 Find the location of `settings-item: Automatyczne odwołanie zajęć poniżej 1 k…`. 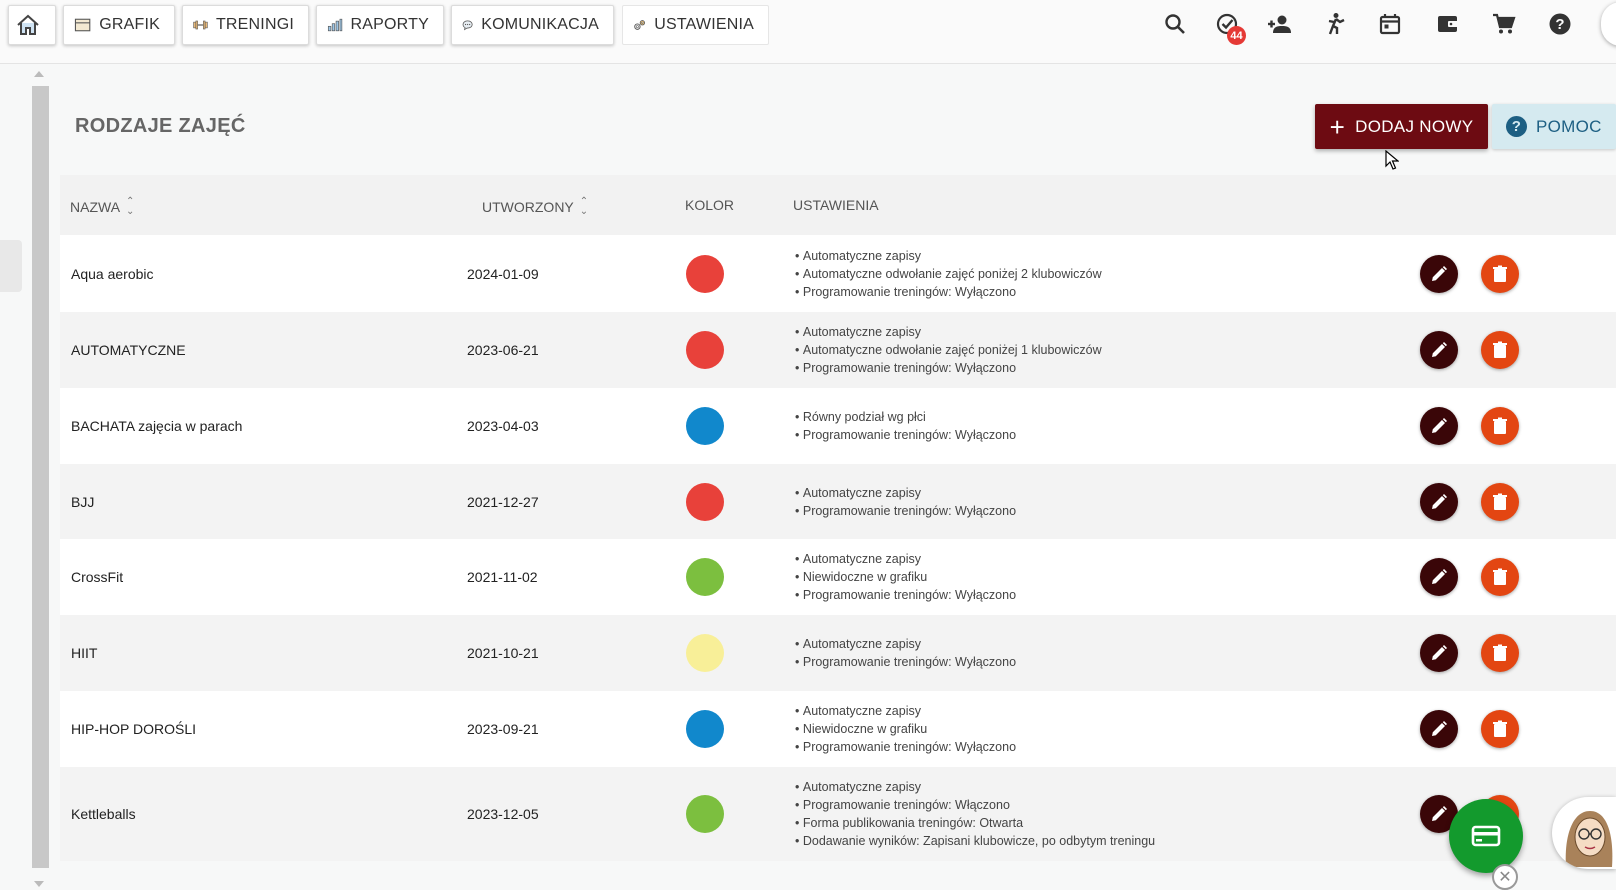

settings-item: Automatyczne odwołanie zajęć poniżej 1 k… is located at coordinates (948, 350).